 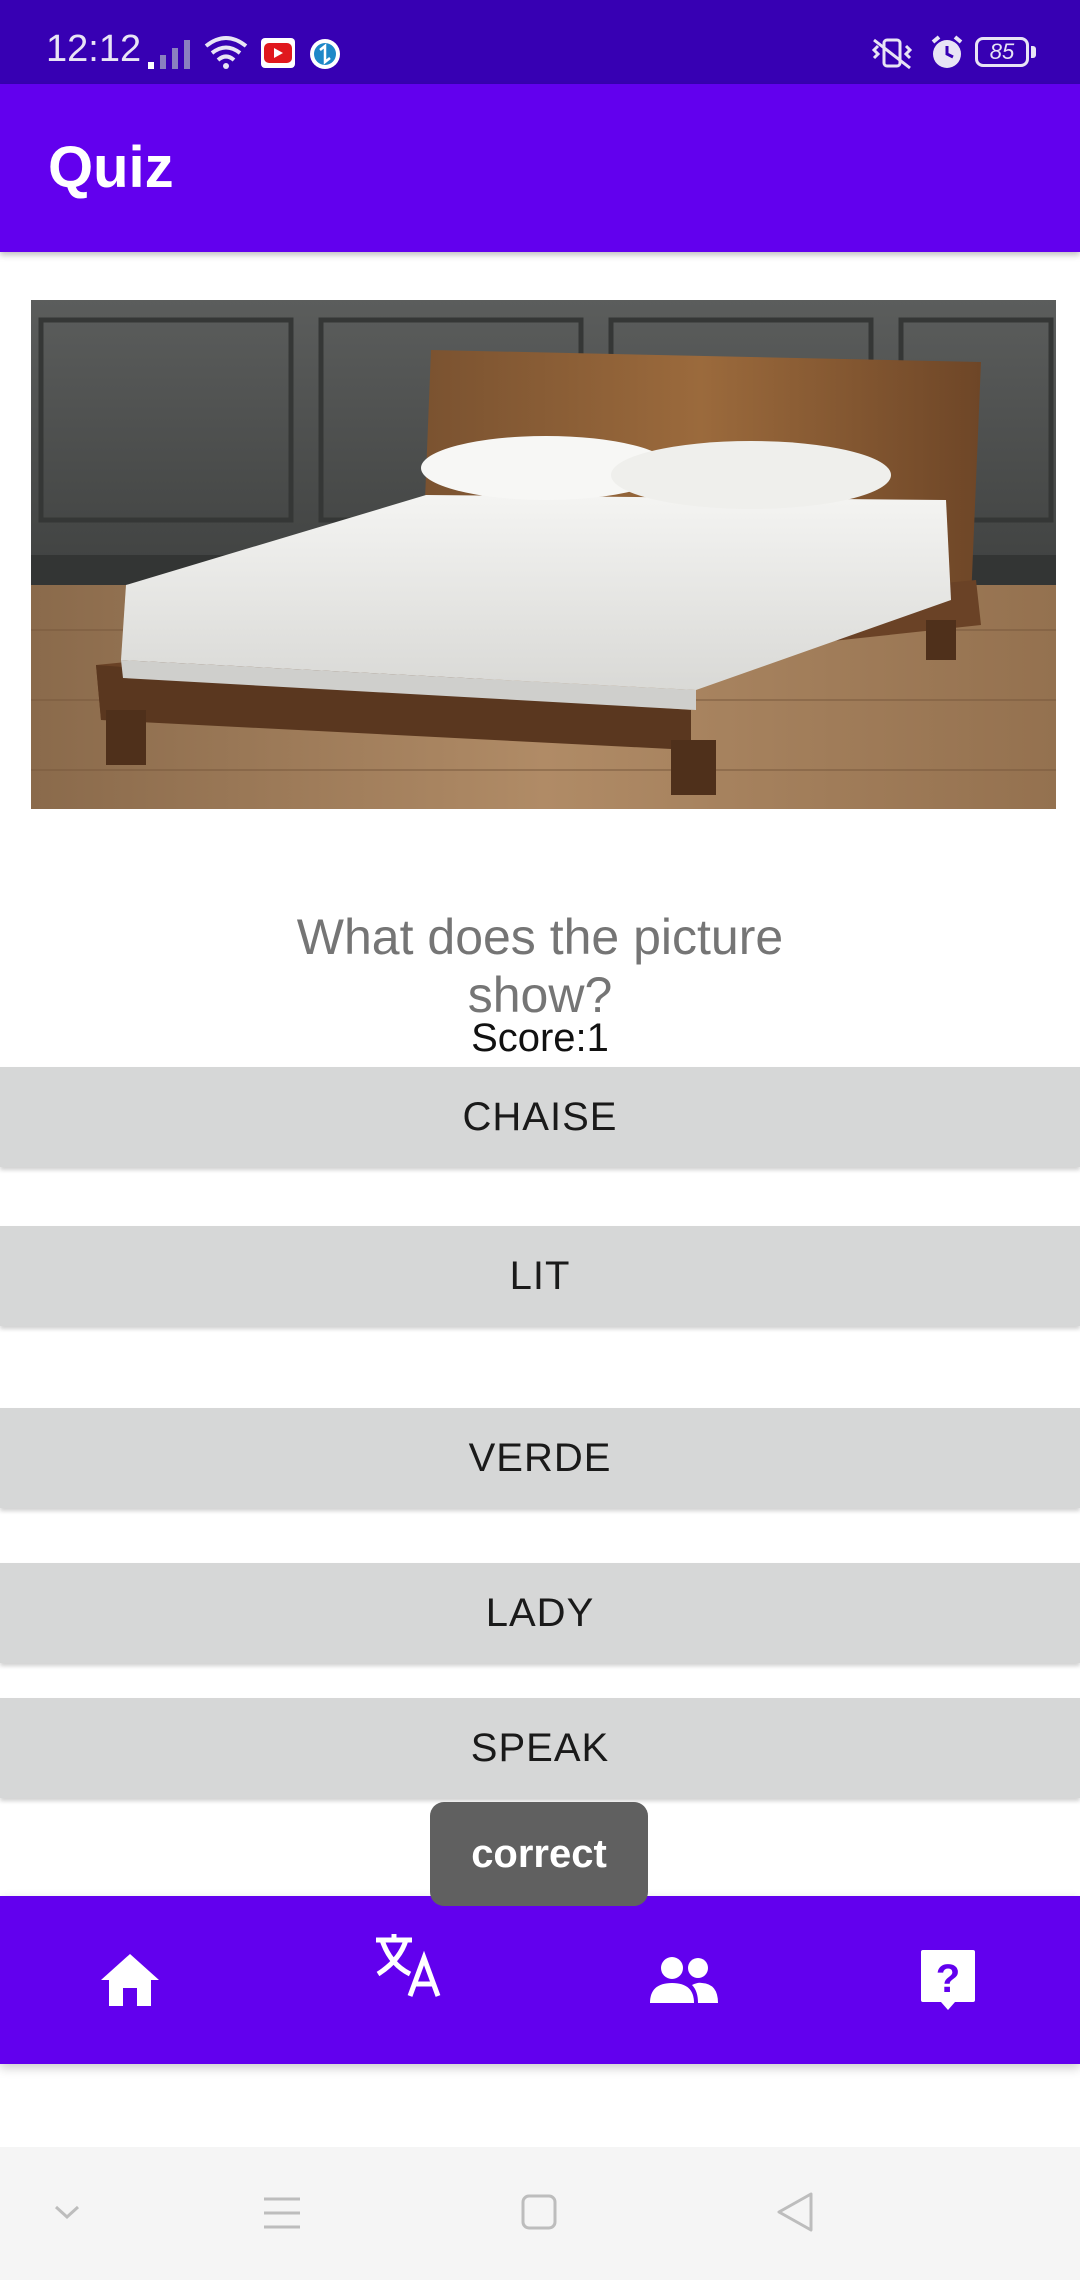 I want to click on quiz-icon: ?, so click(x=948, y=1980).